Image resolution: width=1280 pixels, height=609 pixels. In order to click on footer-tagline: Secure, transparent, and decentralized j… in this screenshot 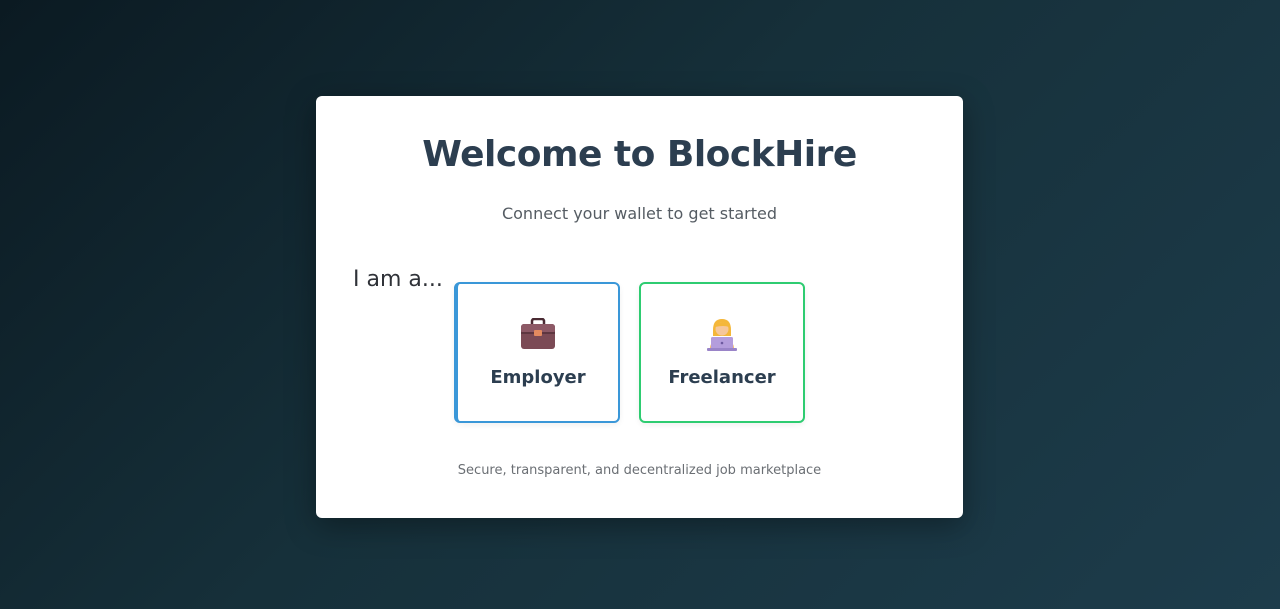, I will do `click(639, 470)`.